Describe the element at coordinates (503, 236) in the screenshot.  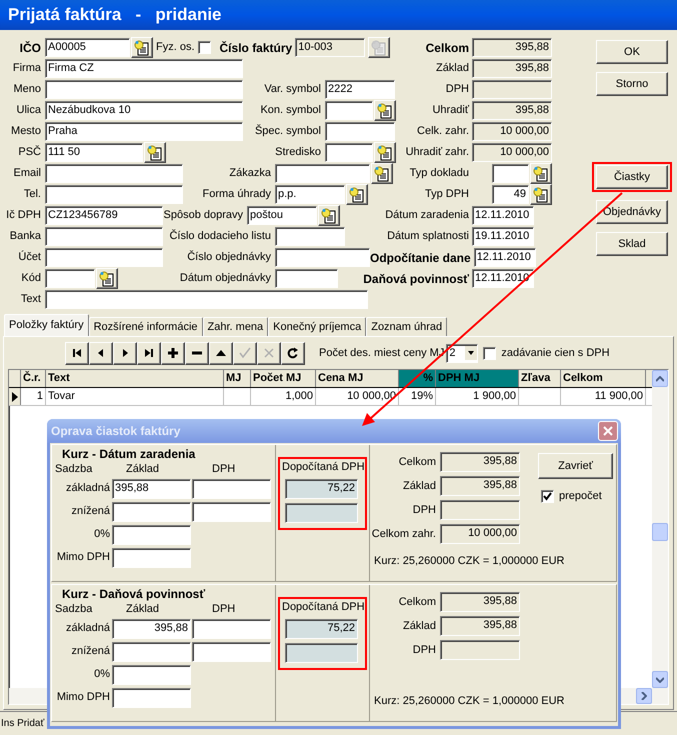
I see `input-field: 19.11.2010` at that location.